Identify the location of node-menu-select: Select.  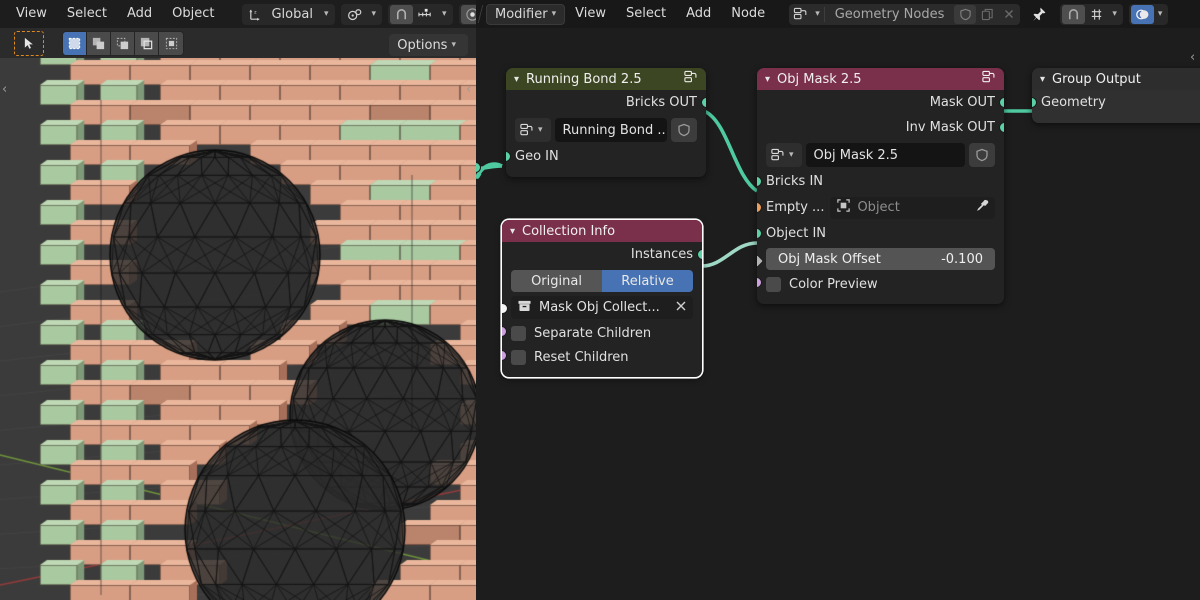
(646, 14).